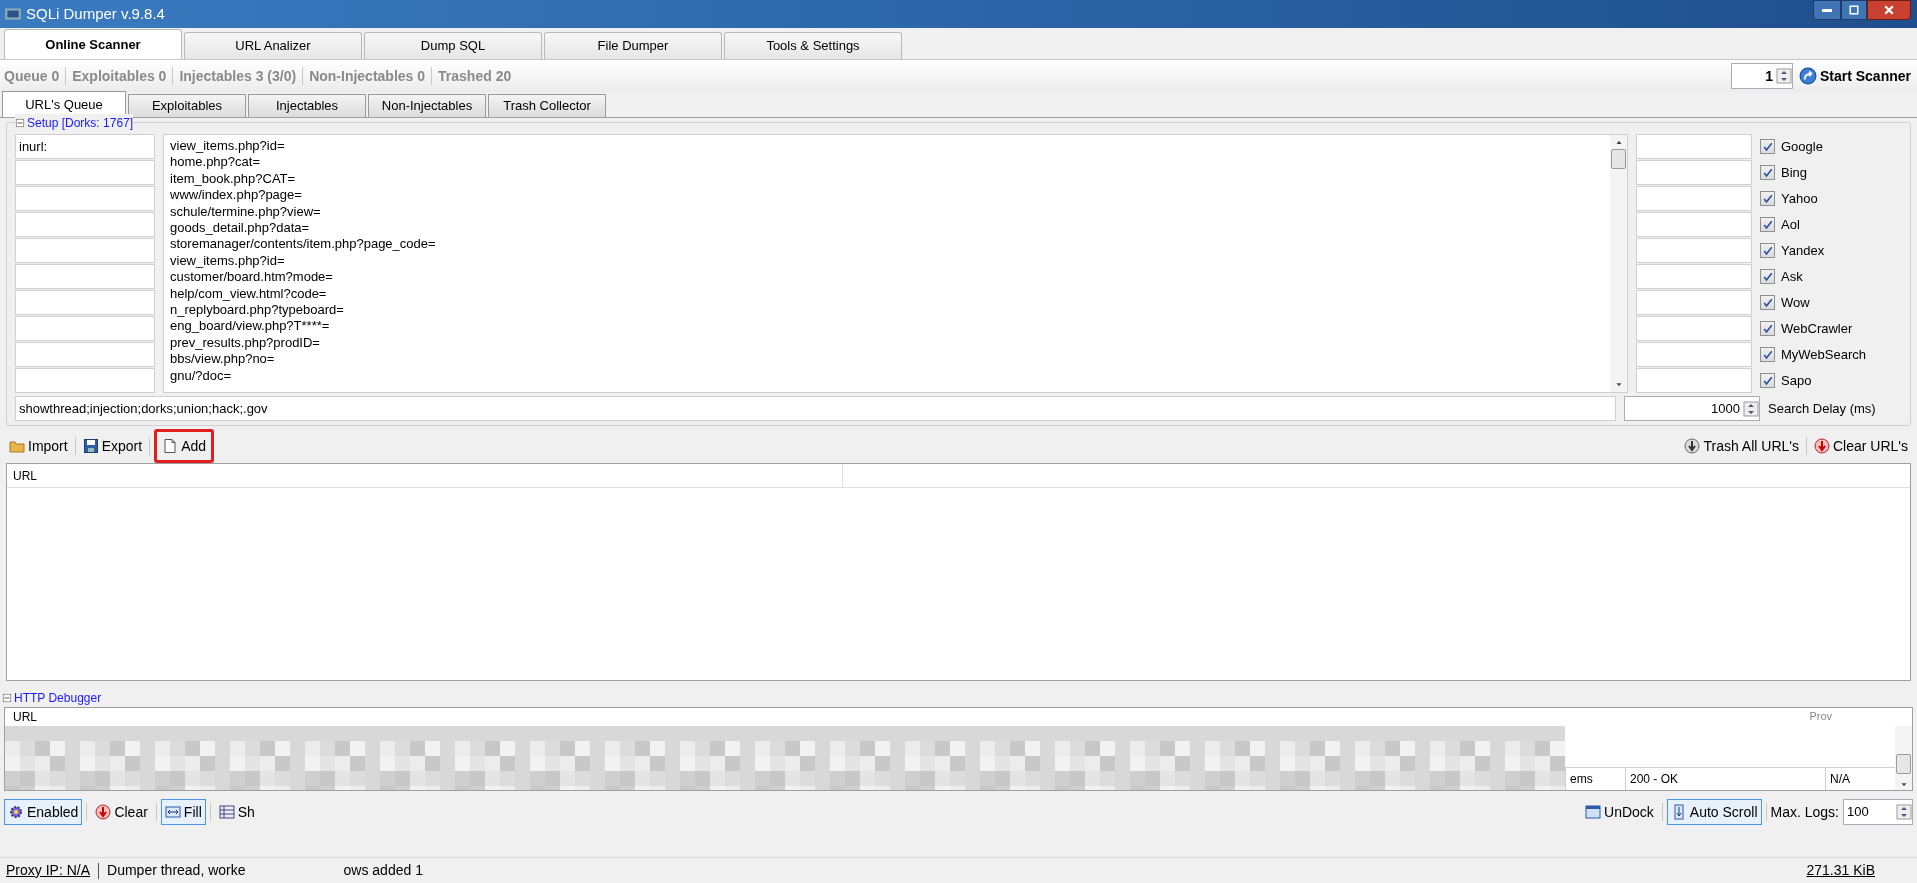 This screenshot has width=1917, height=883. What do you see at coordinates (103, 812) in the screenshot?
I see `down-arrow-badge-icon` at bounding box center [103, 812].